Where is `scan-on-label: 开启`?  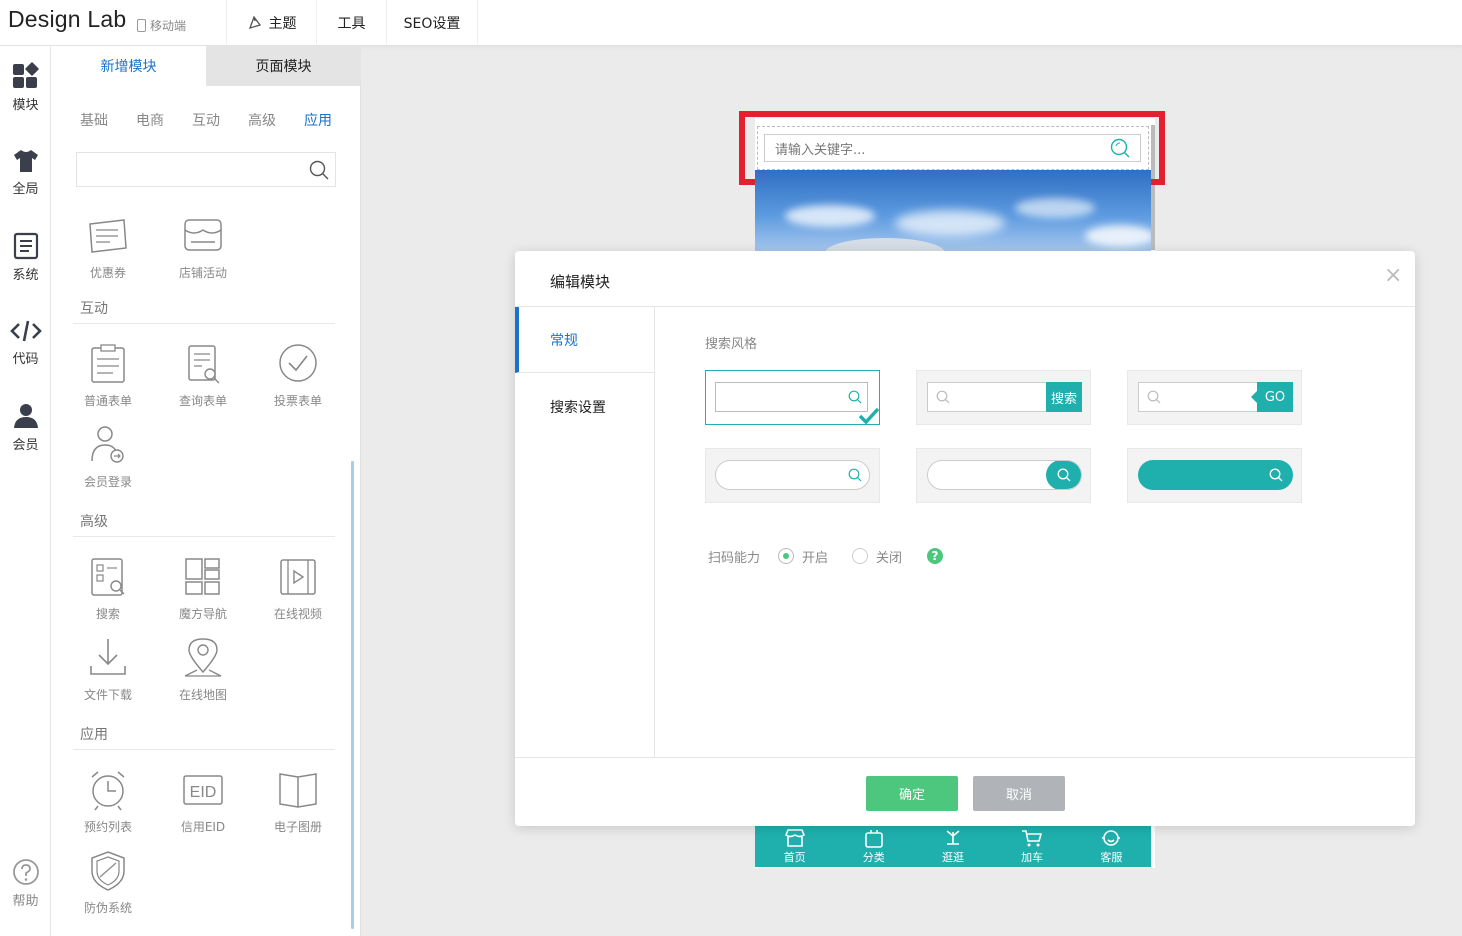 scan-on-label: 开启 is located at coordinates (815, 556).